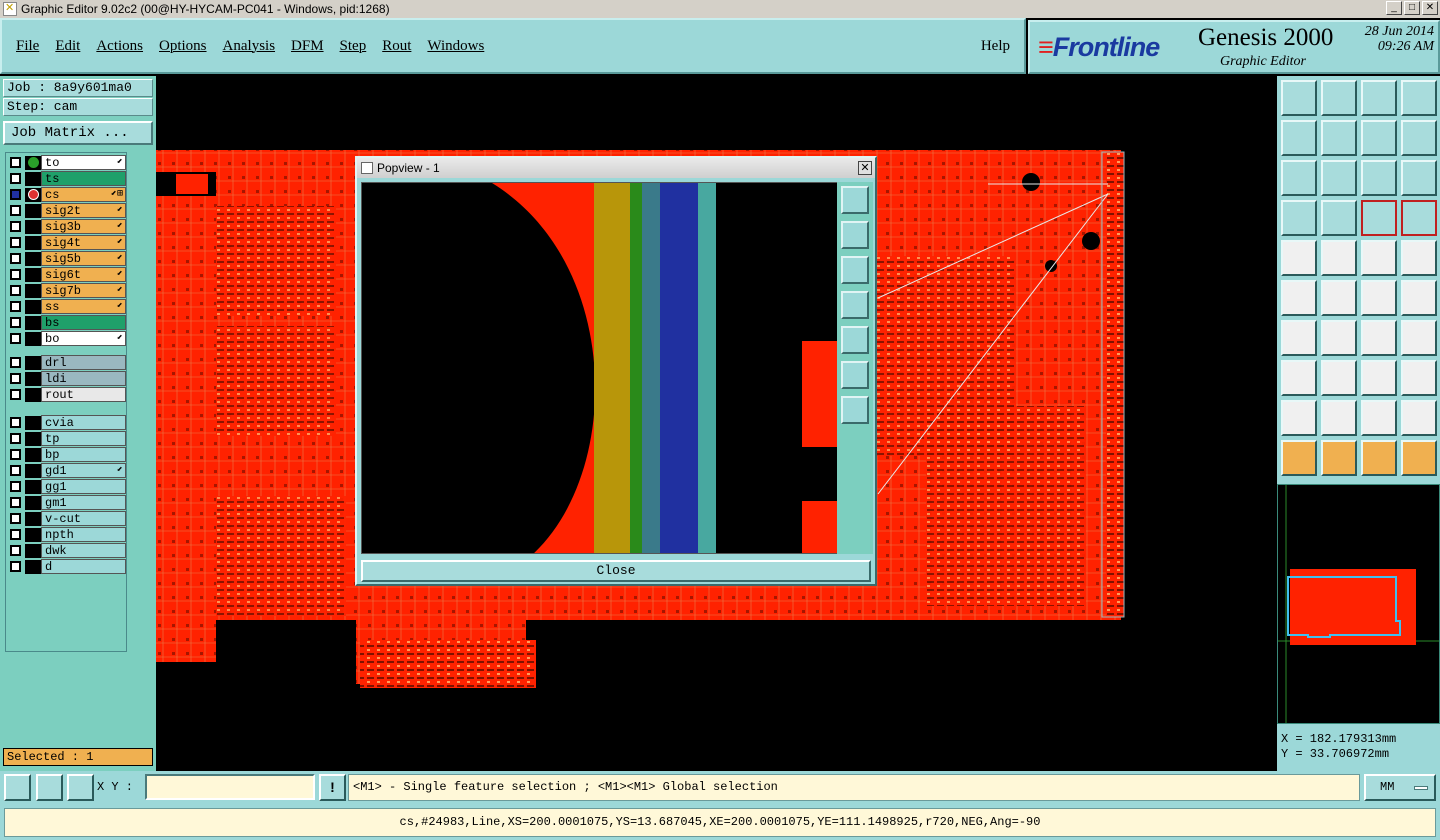 This screenshot has width=1440, height=840. I want to click on layer-name: gm1, so click(83, 502).